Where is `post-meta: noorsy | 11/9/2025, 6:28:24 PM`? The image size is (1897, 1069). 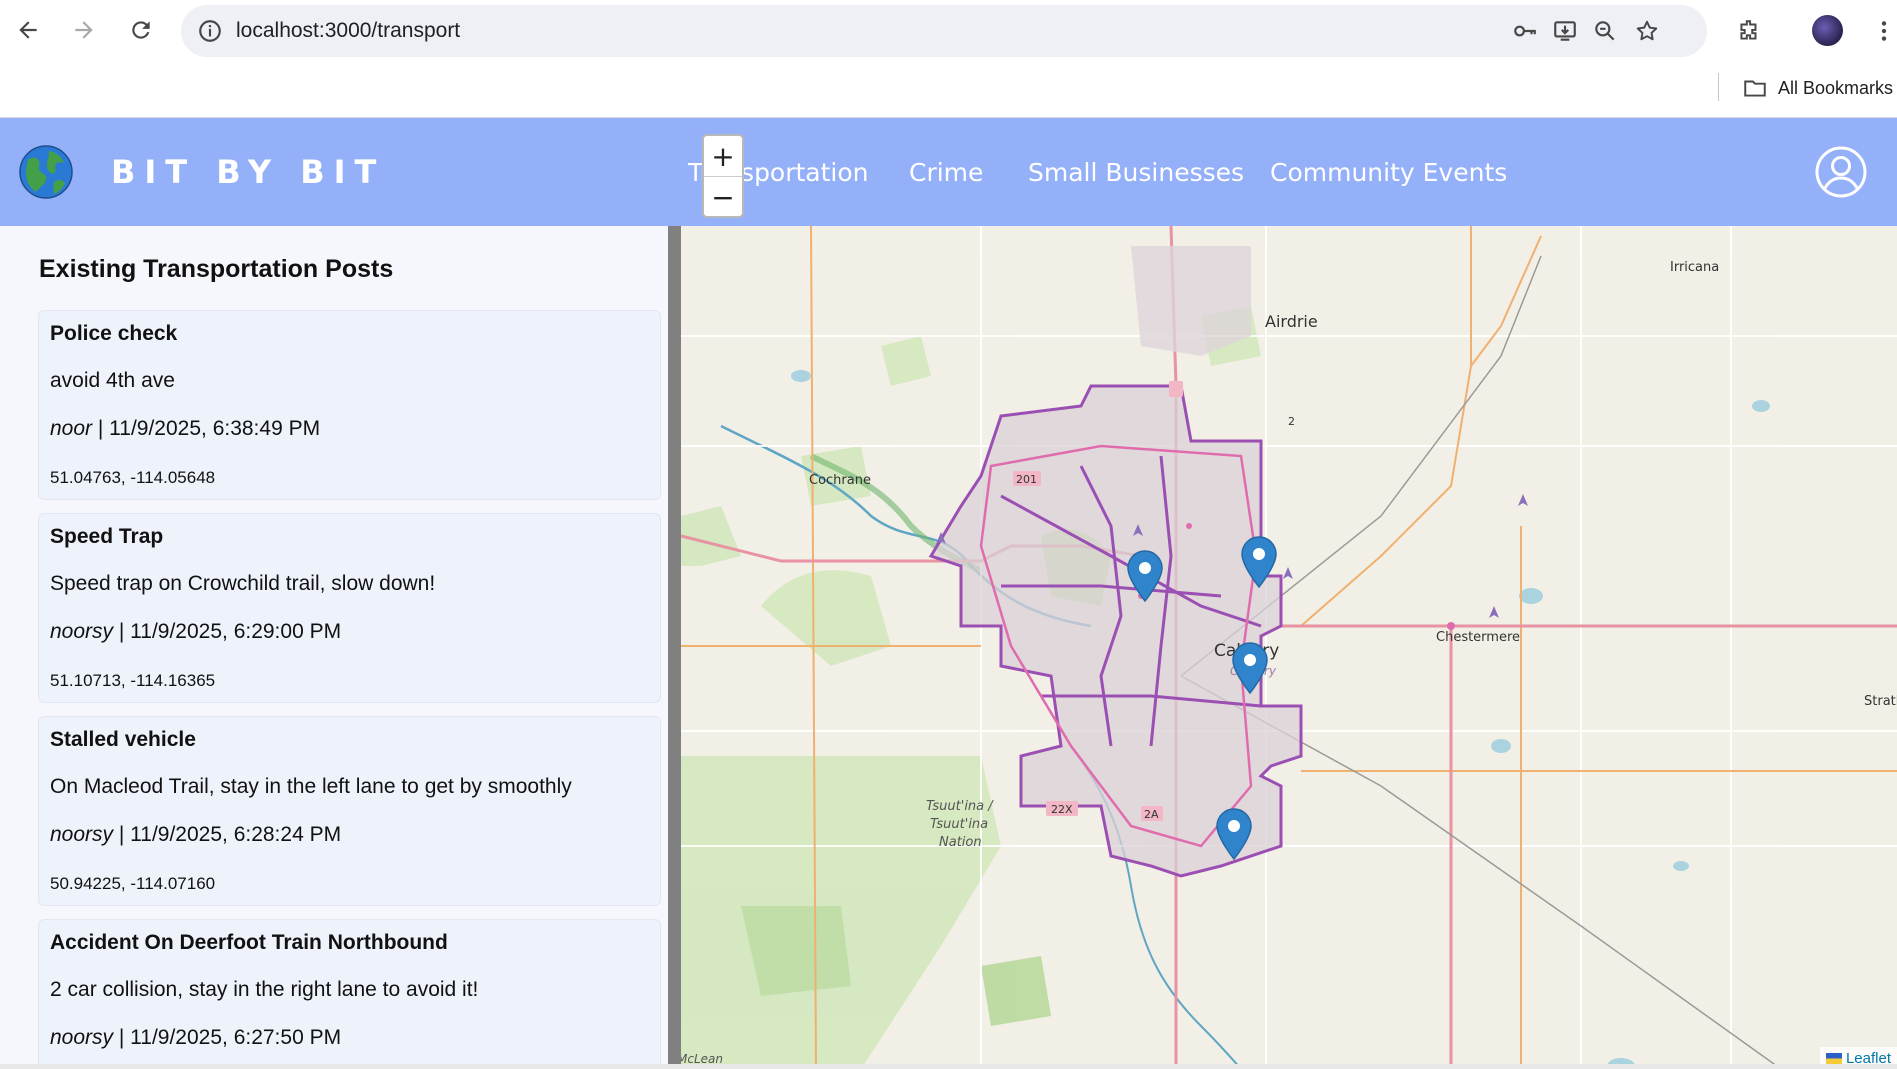
post-meta: noorsy | 11/9/2025, 6:28:24 PM is located at coordinates (196, 834).